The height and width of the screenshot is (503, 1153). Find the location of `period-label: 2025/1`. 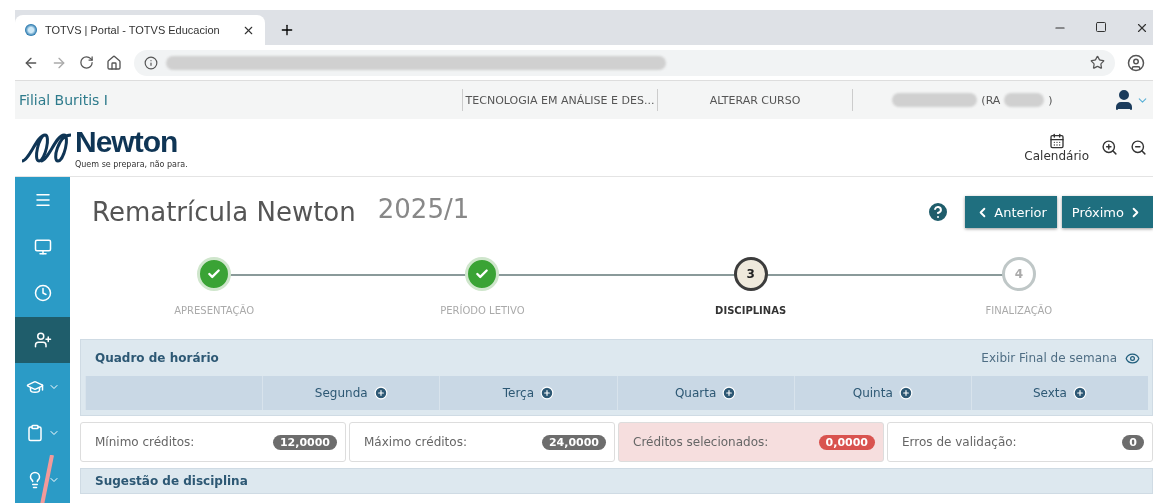

period-label: 2025/1 is located at coordinates (423, 209).